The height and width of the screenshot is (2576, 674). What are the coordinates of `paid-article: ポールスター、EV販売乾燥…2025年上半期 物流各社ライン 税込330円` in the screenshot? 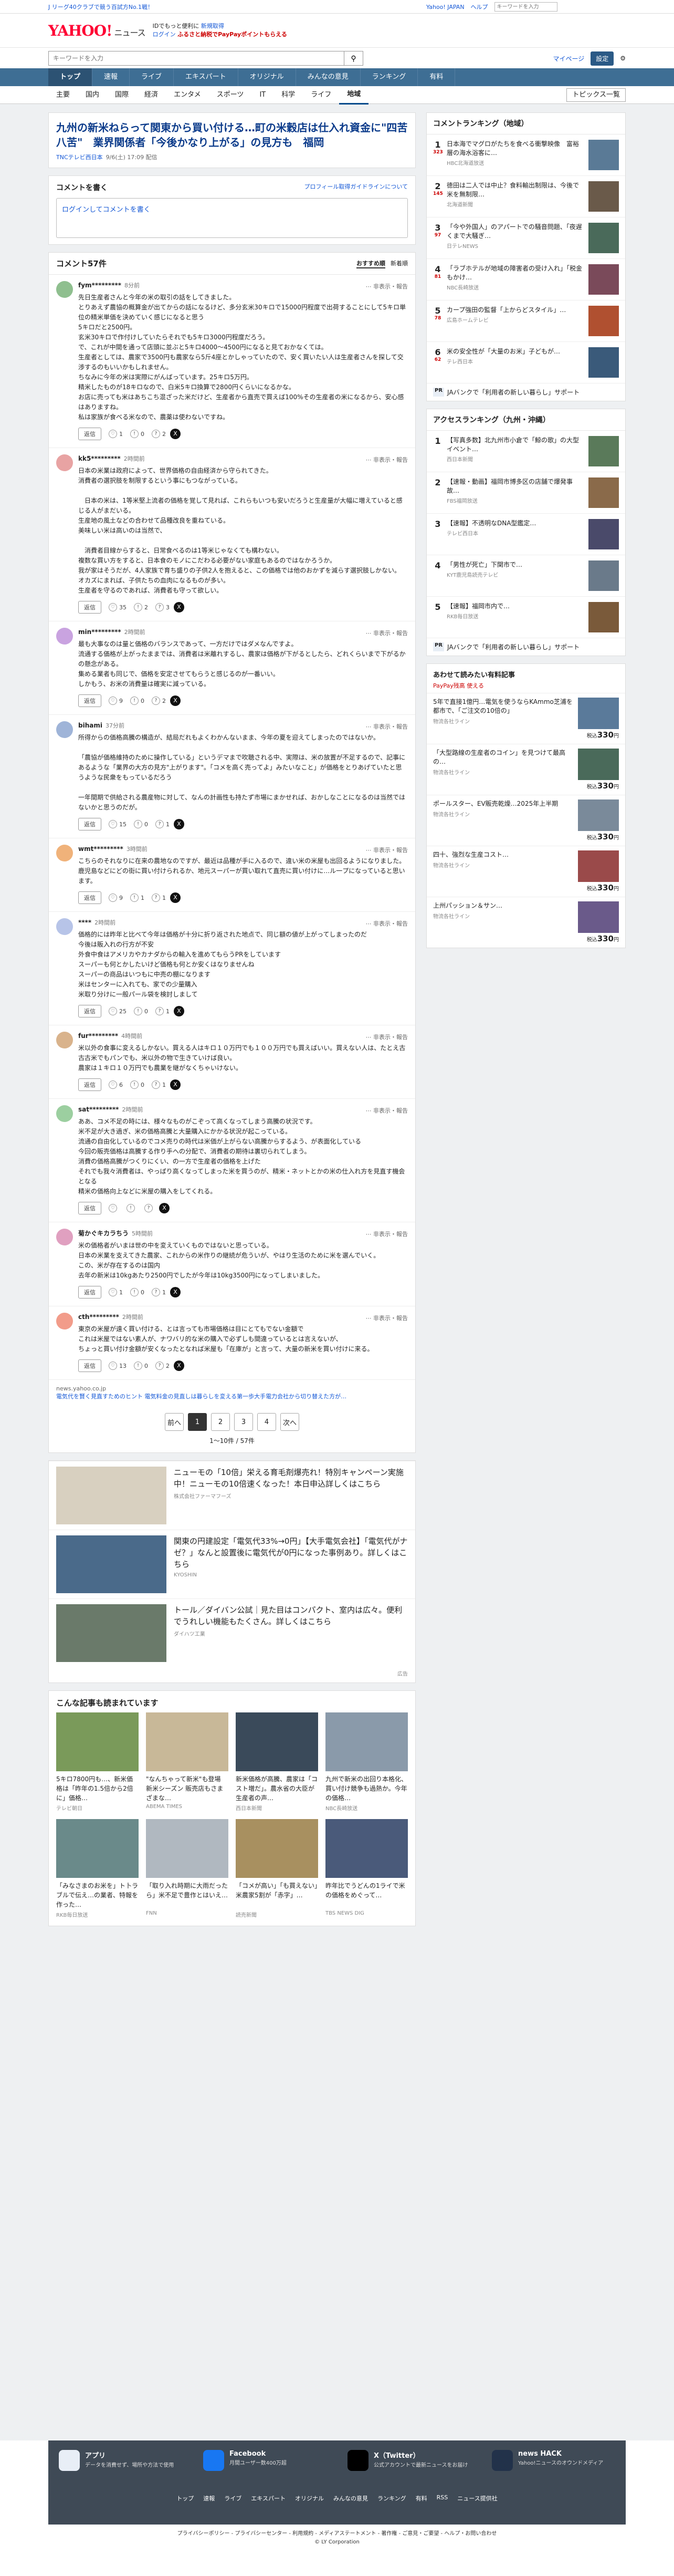 It's located at (526, 820).